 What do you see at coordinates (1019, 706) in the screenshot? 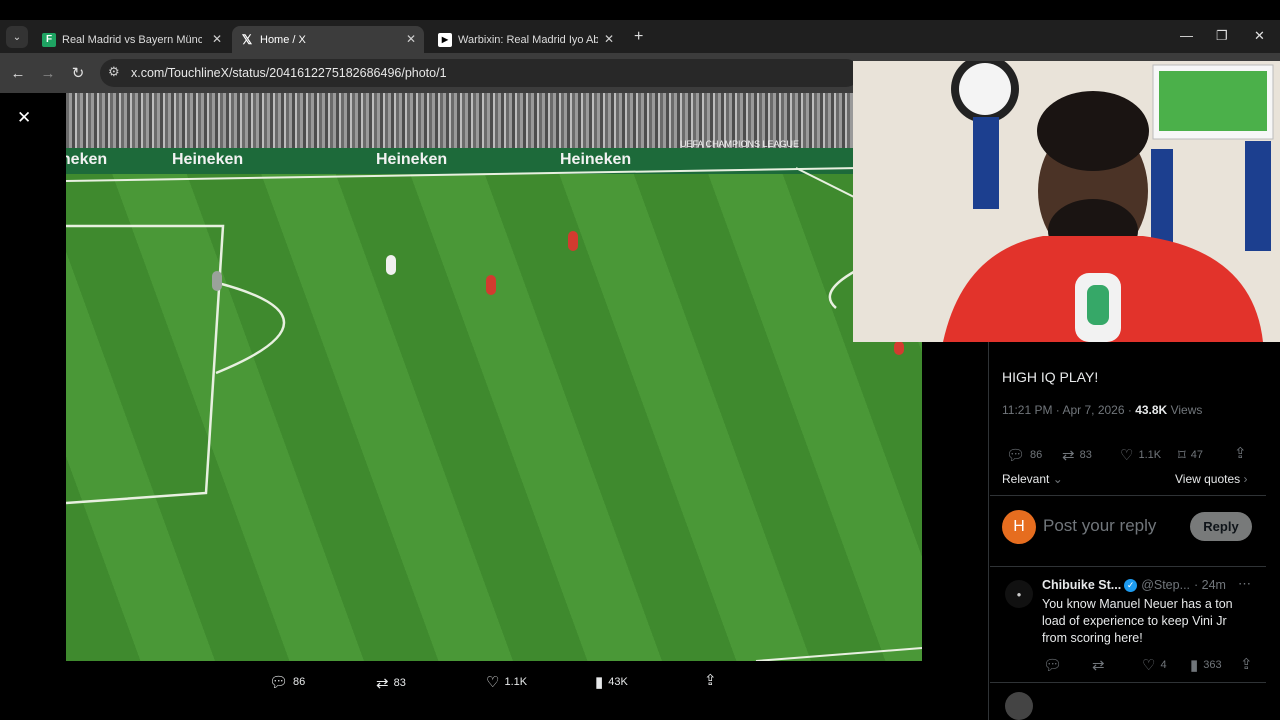
I see `next-reply-avatar` at bounding box center [1019, 706].